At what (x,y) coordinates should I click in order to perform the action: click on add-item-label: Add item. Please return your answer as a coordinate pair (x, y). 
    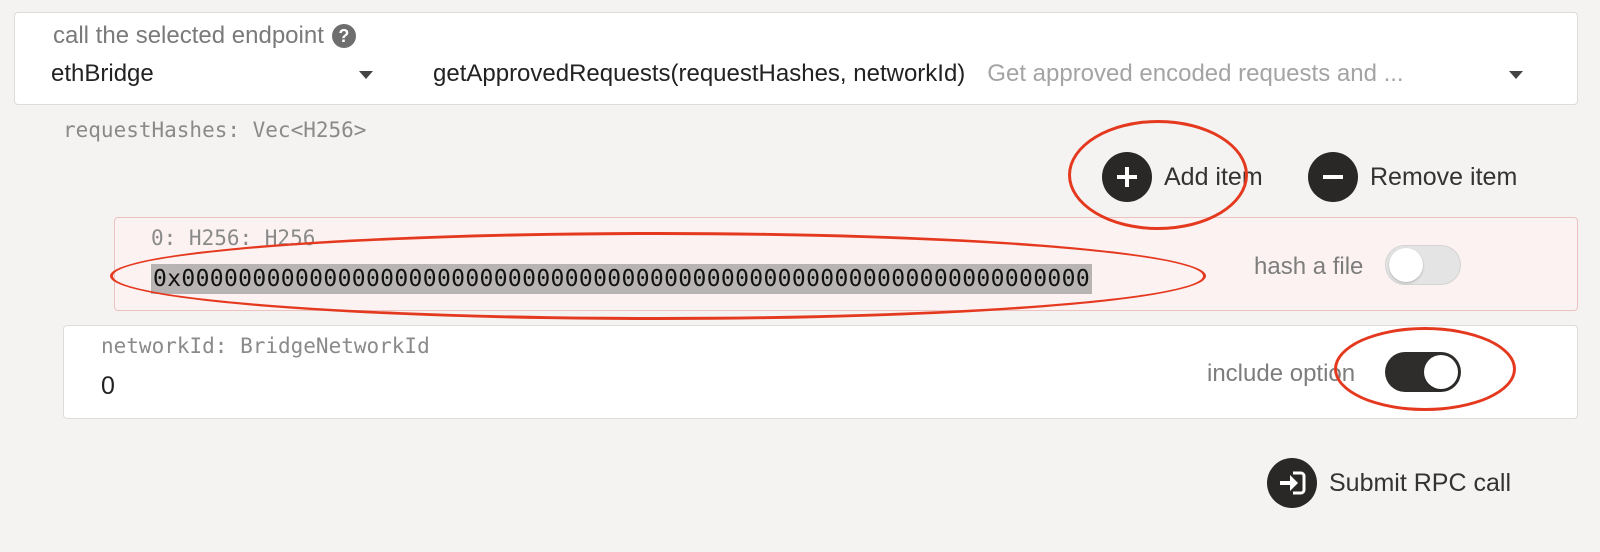
    Looking at the image, I should click on (1213, 176).